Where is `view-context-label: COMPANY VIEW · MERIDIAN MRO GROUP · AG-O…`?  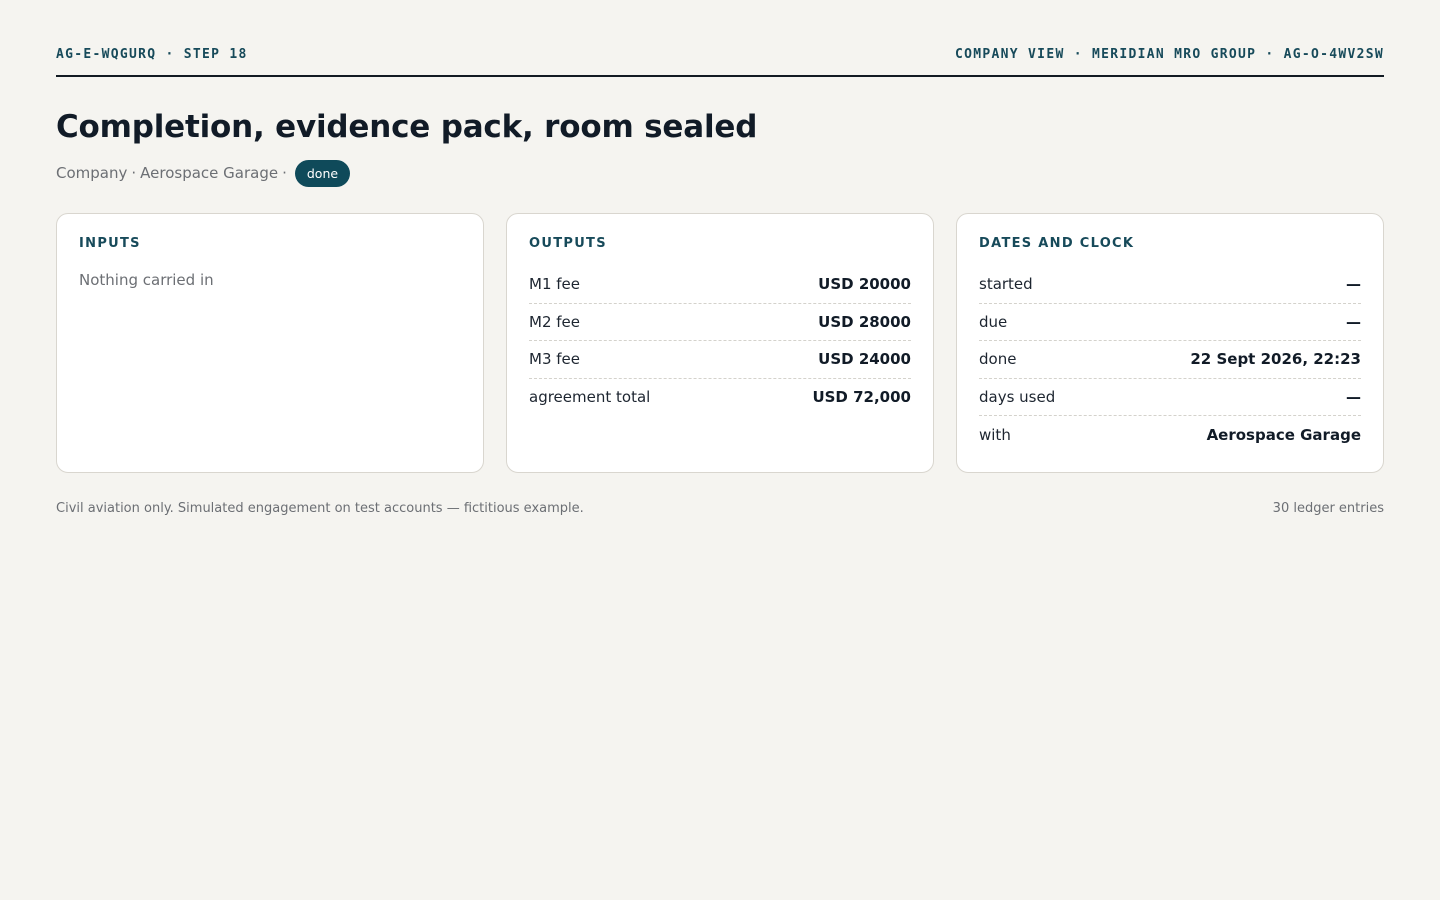 view-context-label: COMPANY VIEW · MERIDIAN MRO GROUP · AG-O… is located at coordinates (1169, 54).